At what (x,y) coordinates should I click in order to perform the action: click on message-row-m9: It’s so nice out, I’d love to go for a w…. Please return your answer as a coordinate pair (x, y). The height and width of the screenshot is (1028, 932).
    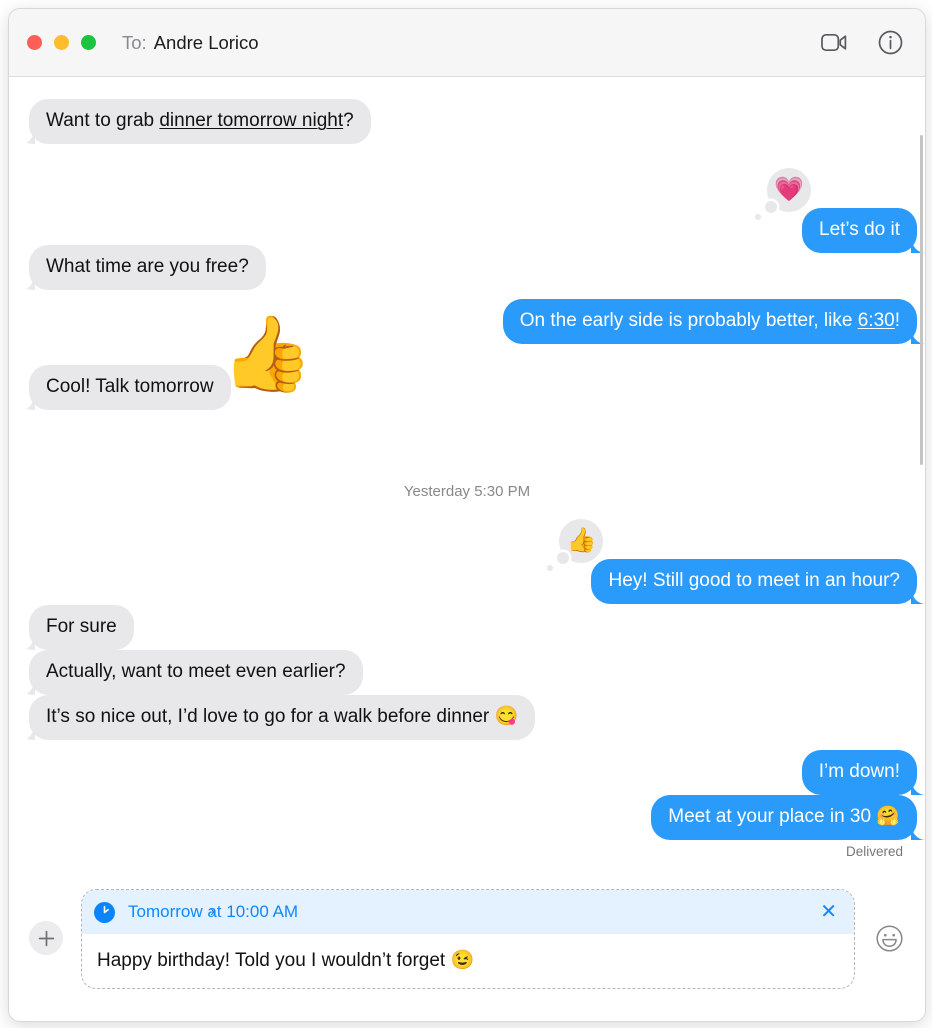
    Looking at the image, I should click on (282, 717).